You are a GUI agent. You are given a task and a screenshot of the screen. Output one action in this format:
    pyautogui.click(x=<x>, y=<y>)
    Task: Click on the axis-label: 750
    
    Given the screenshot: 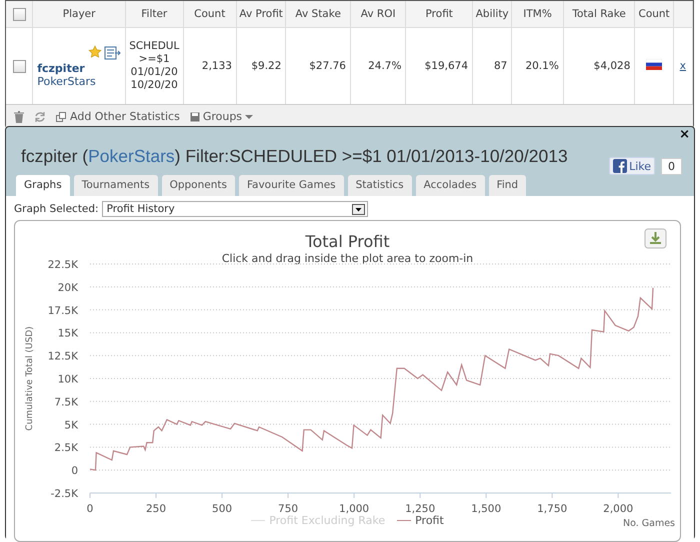 What is the action you would take?
    pyautogui.click(x=288, y=509)
    